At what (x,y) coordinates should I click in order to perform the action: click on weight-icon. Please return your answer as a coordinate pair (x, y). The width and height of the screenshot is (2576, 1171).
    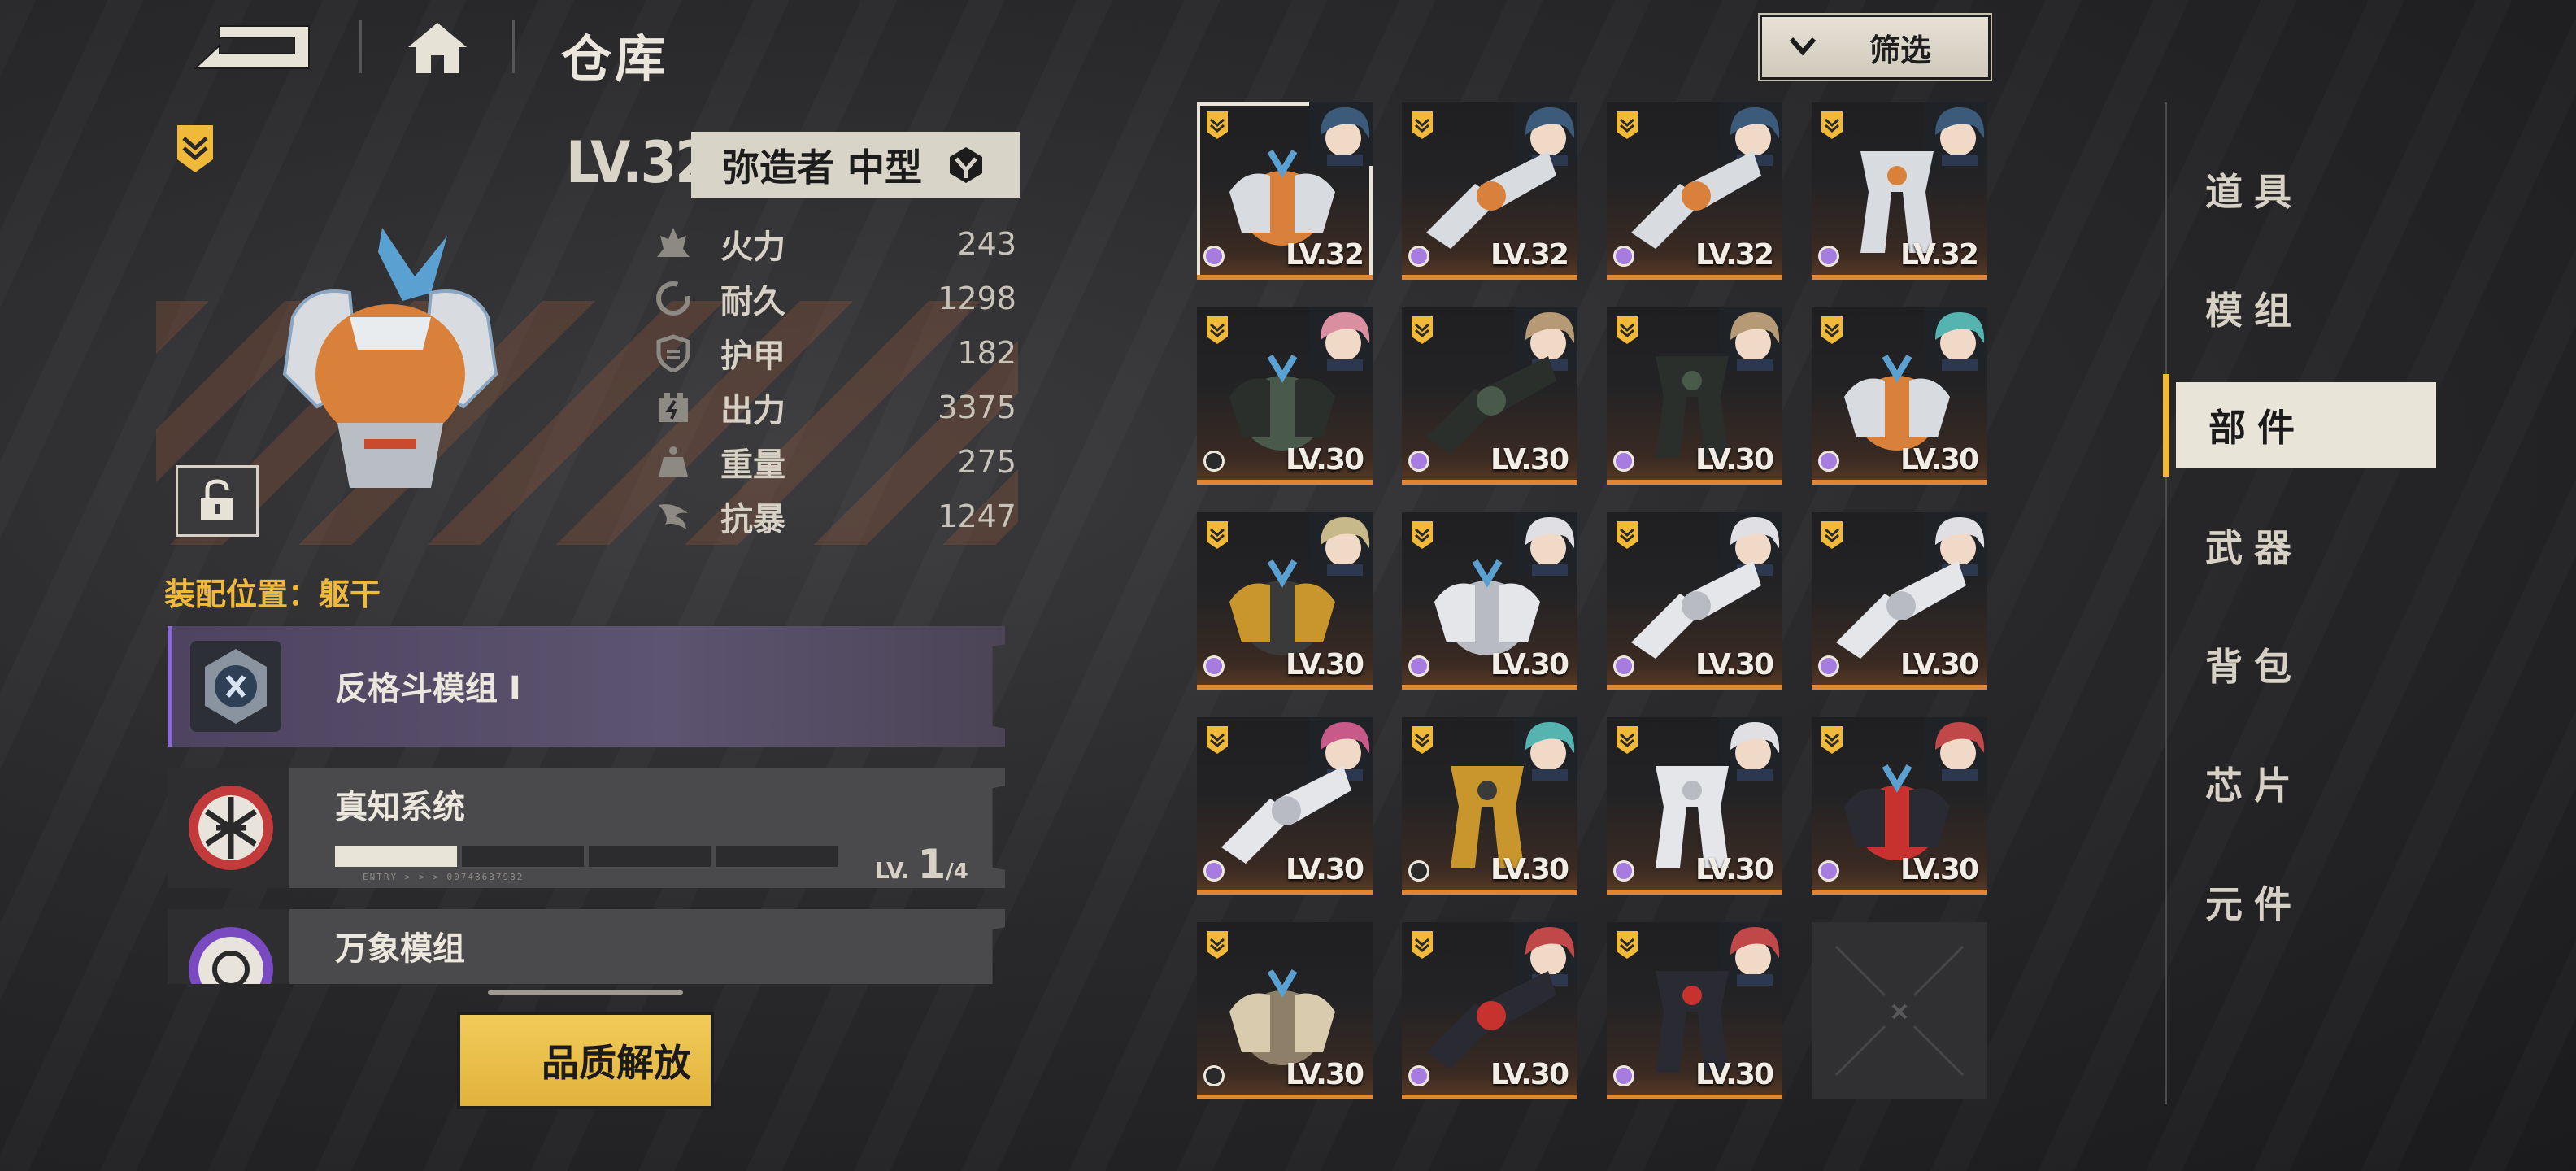
    Looking at the image, I should click on (674, 462).